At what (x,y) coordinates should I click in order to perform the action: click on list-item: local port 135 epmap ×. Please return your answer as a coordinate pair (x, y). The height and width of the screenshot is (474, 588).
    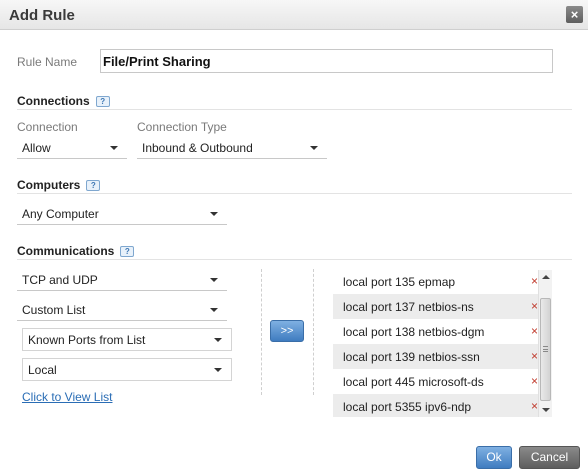
    Looking at the image, I should click on (442, 281).